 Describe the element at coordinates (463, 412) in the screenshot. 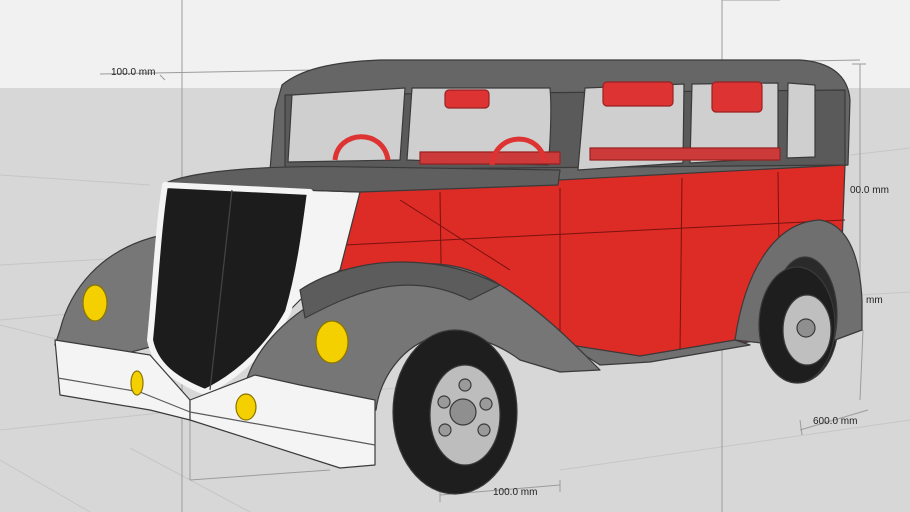

I see `front-hub-cap` at that location.